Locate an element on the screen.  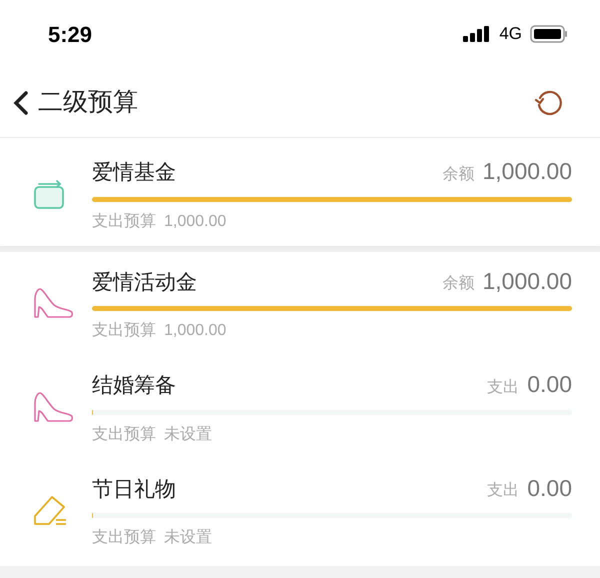
battery-icon is located at coordinates (549, 34).